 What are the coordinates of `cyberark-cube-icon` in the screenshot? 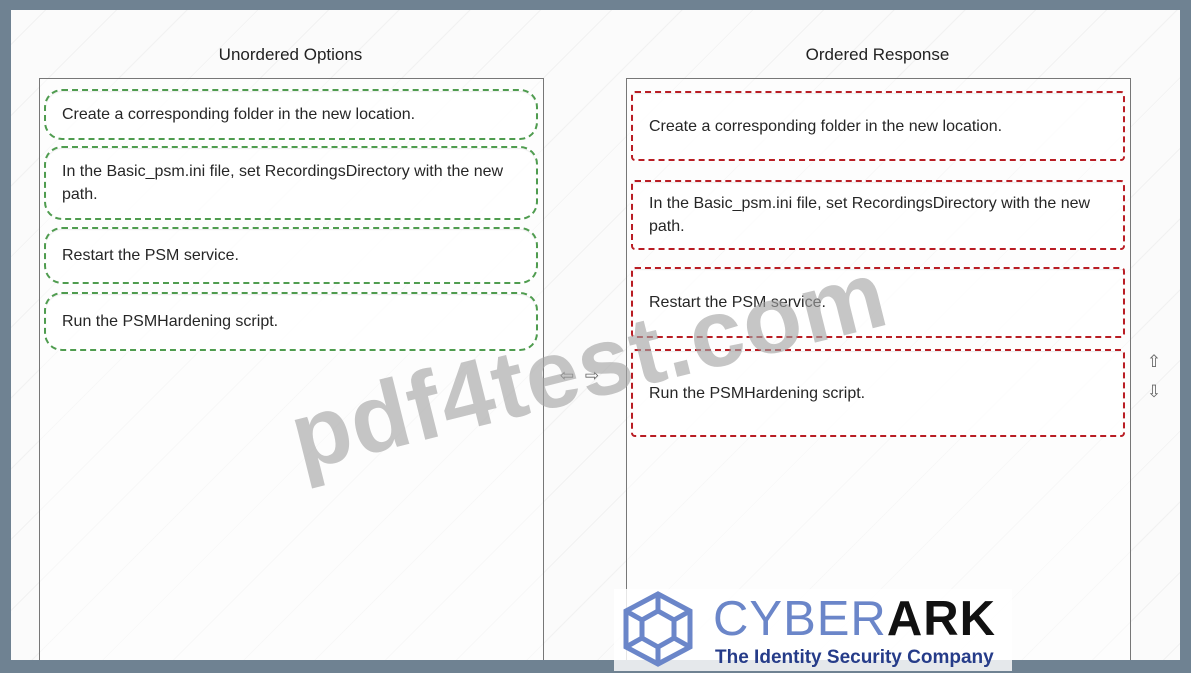 It's located at (658, 629).